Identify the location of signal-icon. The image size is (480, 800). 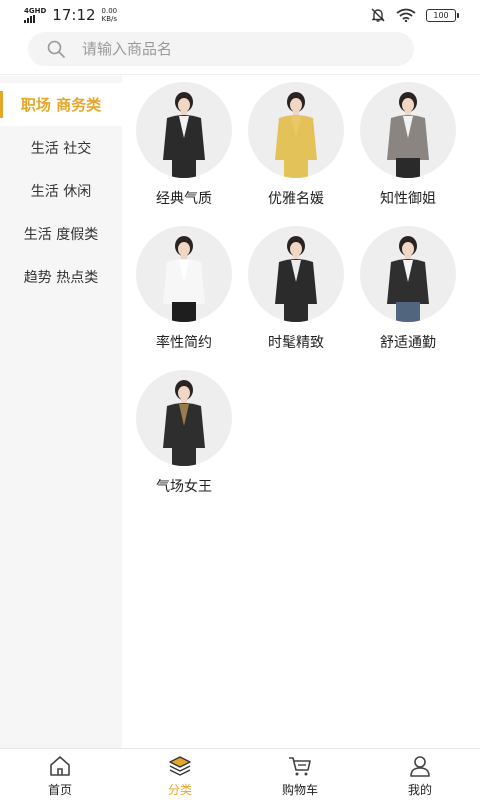
(35, 18).